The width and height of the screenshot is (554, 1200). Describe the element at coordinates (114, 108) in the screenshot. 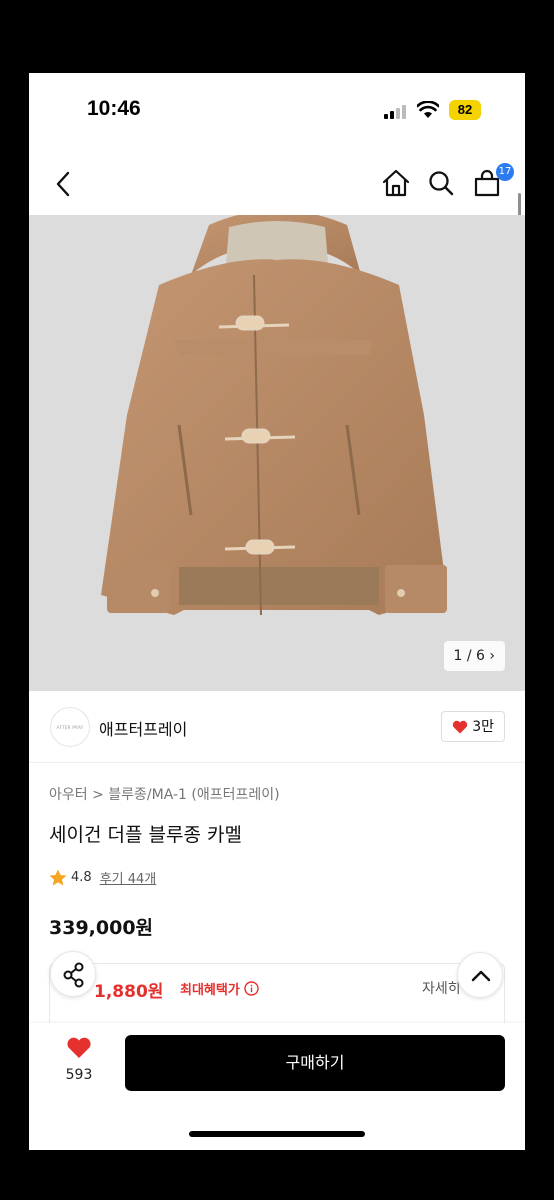

I see `status-time: 10:46` at that location.